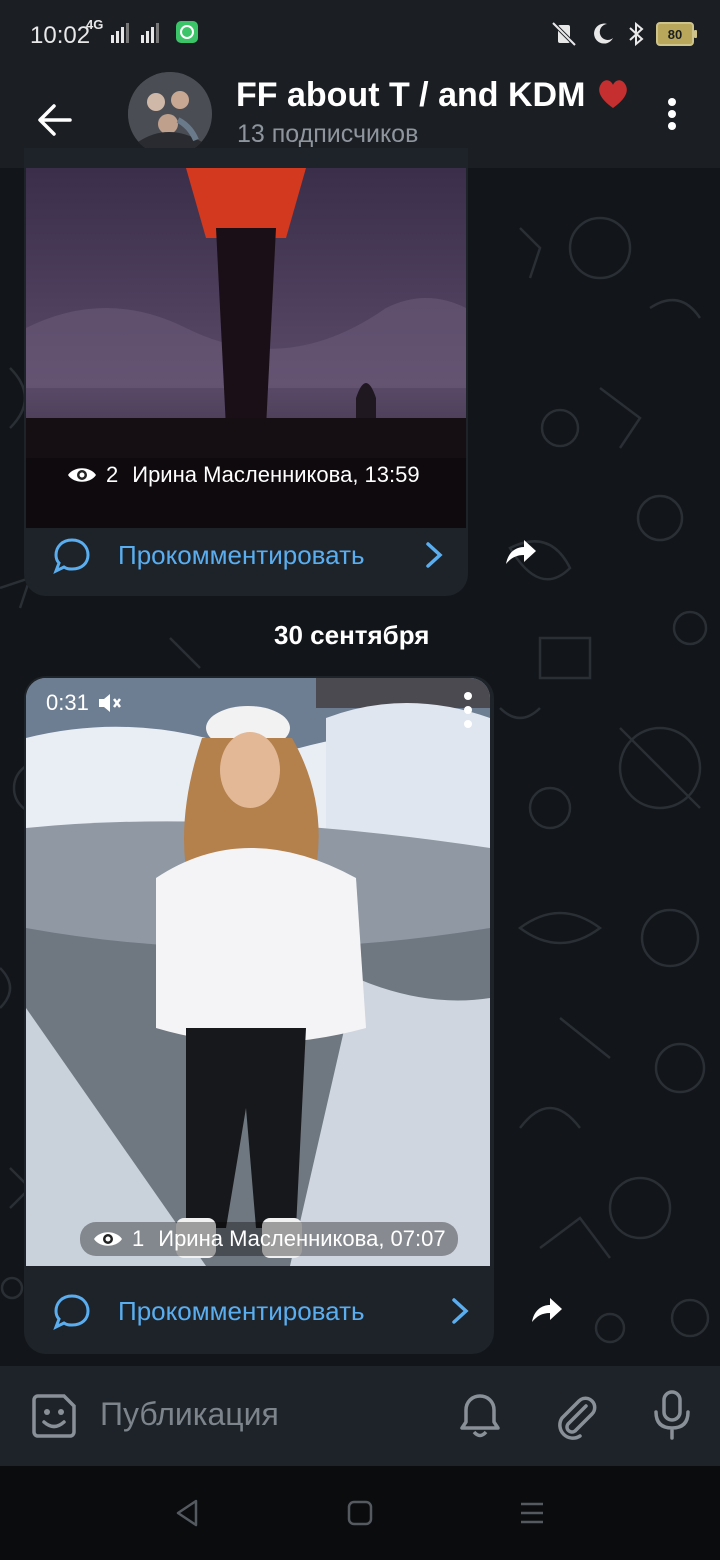 The image size is (720, 1560). I want to click on video-duration-overlay: 0:31, so click(84, 703).